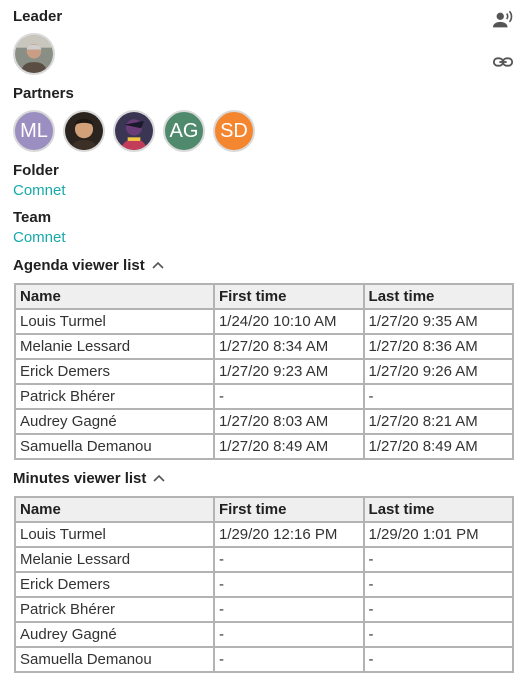 The width and height of the screenshot is (528, 682). I want to click on table-row: Samuella Demanou - -, so click(264, 659).